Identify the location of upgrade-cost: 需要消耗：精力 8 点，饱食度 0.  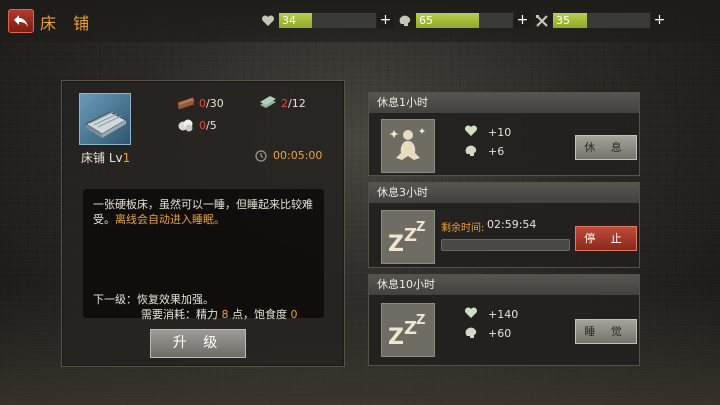
(219, 314).